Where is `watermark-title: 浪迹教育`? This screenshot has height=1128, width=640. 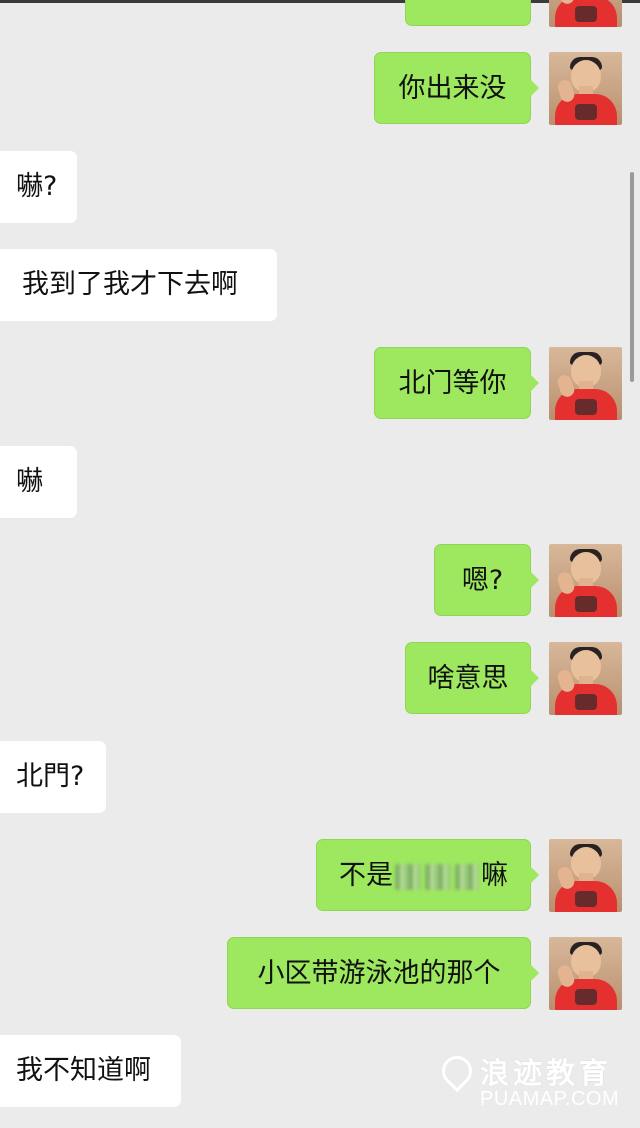 watermark-title: 浪迹教育 is located at coordinates (546, 1073).